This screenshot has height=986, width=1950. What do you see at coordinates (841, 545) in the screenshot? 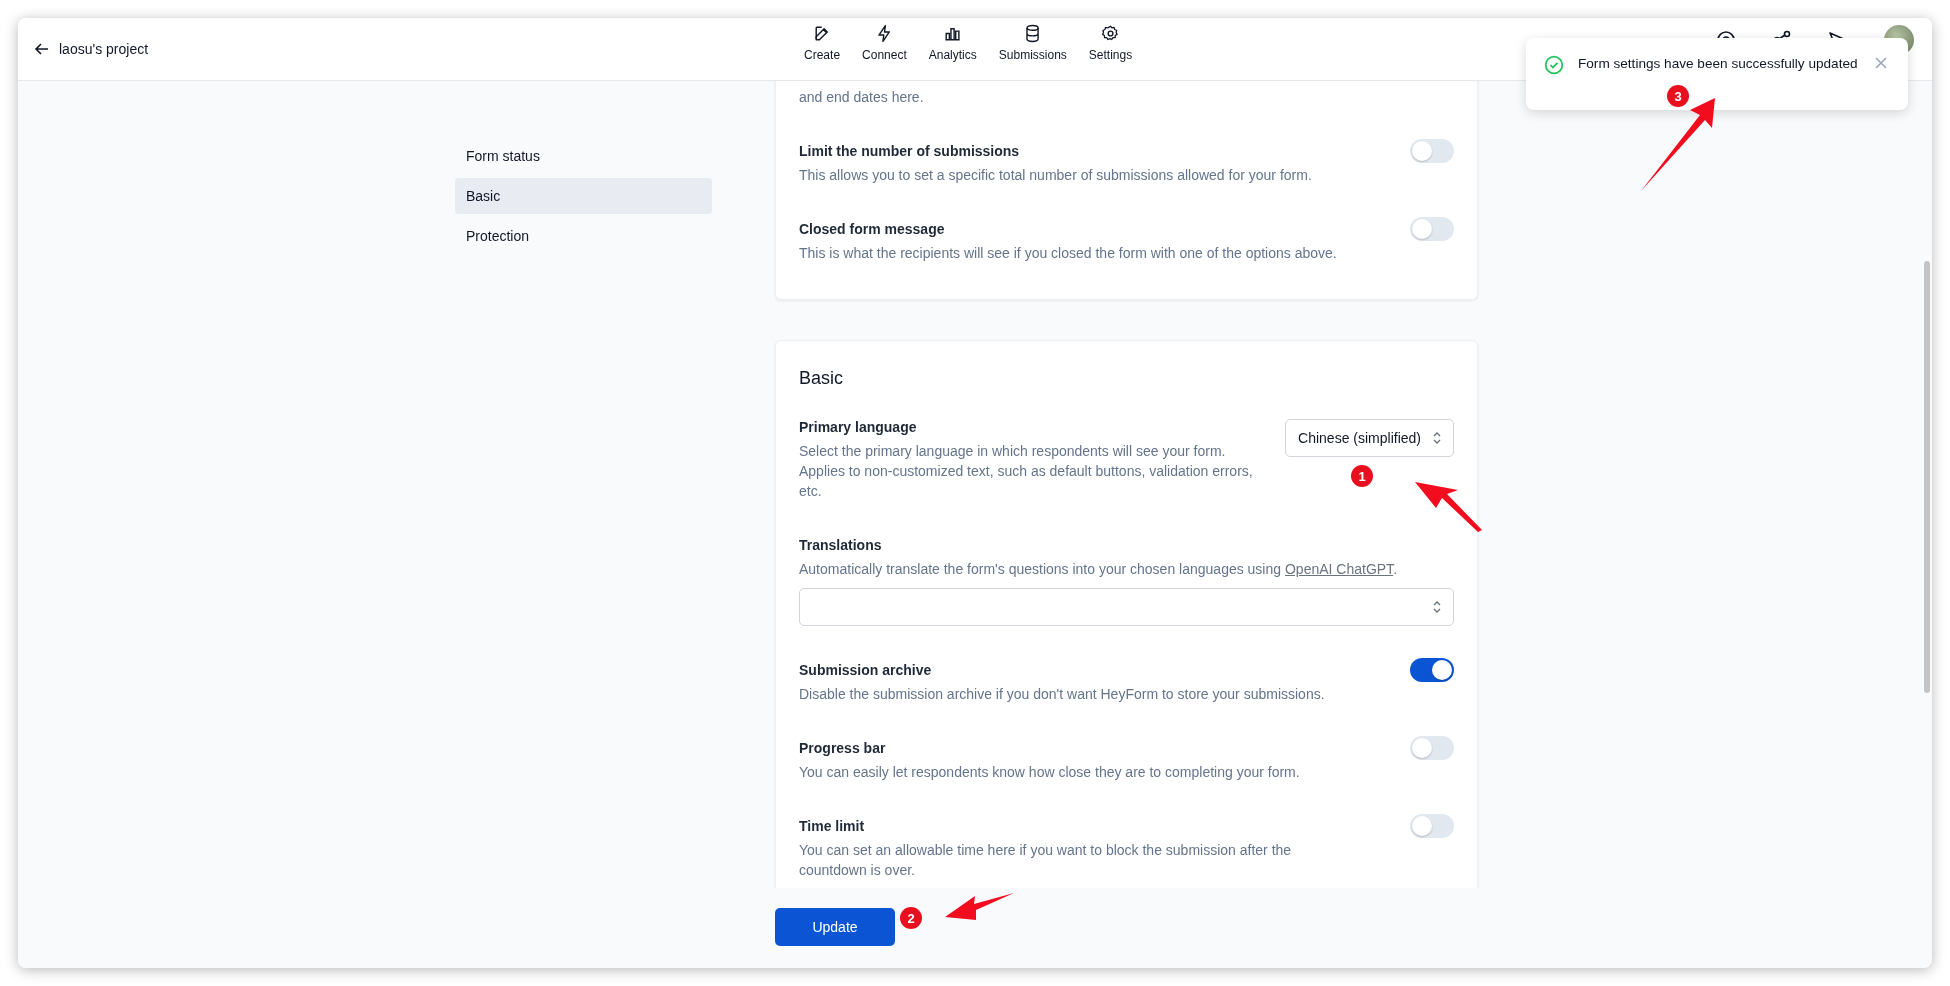
I see `setting-title: Translations` at bounding box center [841, 545].